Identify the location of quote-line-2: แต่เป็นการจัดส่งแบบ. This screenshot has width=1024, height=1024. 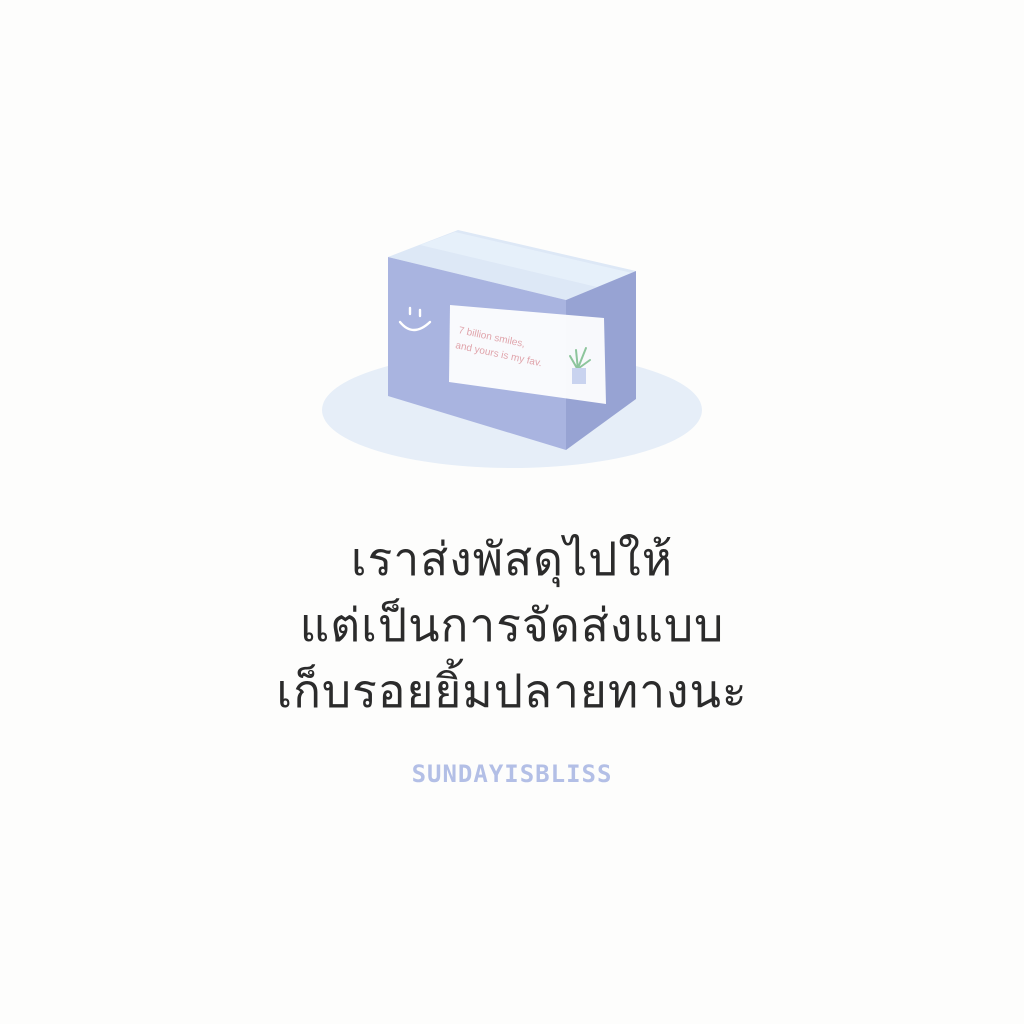
(512, 625).